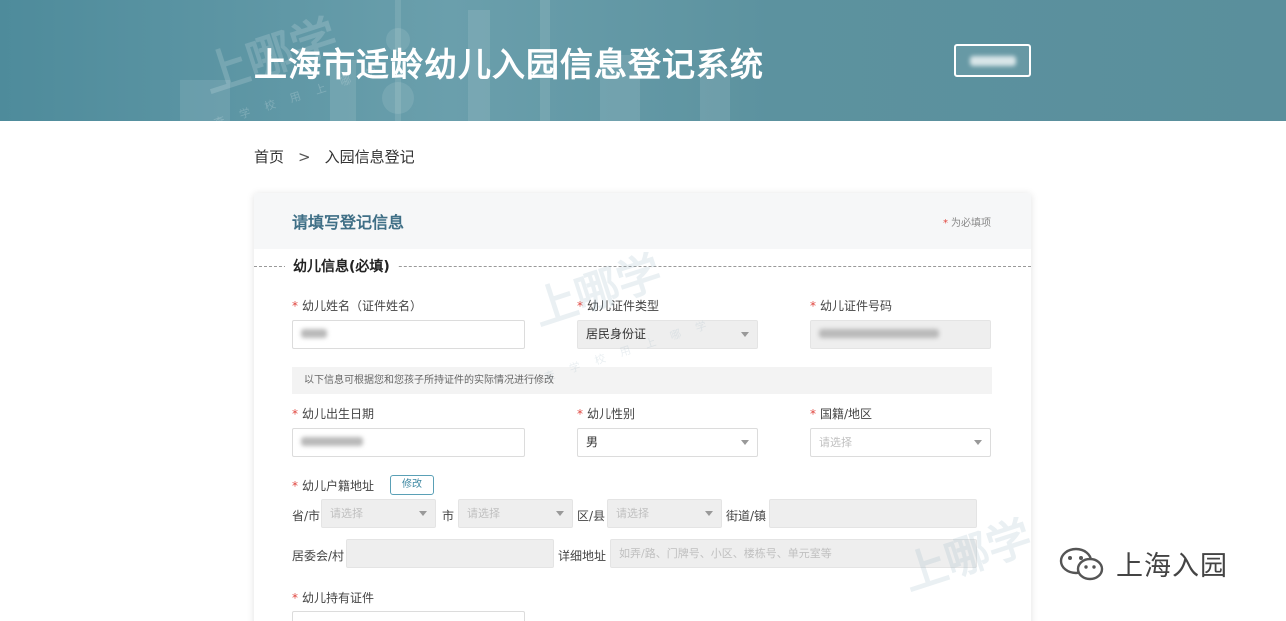  Describe the element at coordinates (333, 414) in the screenshot. I see `birth-date-label: * 幼儿出生日期` at that location.